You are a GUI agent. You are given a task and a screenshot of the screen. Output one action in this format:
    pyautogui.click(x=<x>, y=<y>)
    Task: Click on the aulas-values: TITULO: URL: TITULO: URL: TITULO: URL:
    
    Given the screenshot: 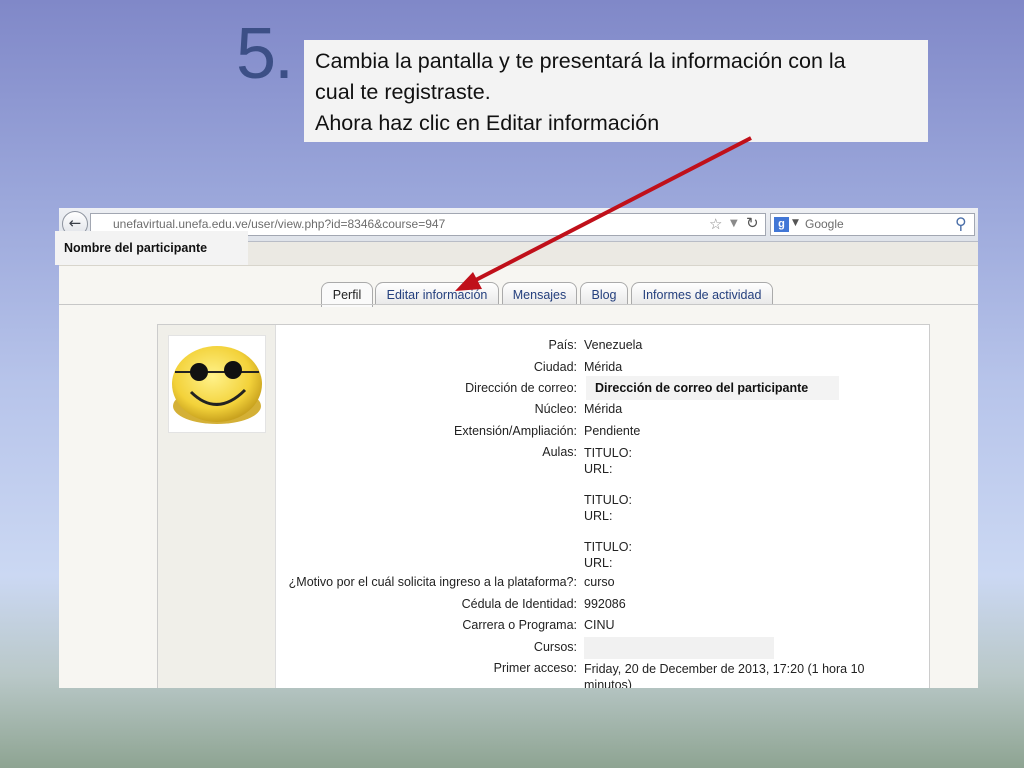 What is the action you would take?
    pyautogui.click(x=608, y=508)
    